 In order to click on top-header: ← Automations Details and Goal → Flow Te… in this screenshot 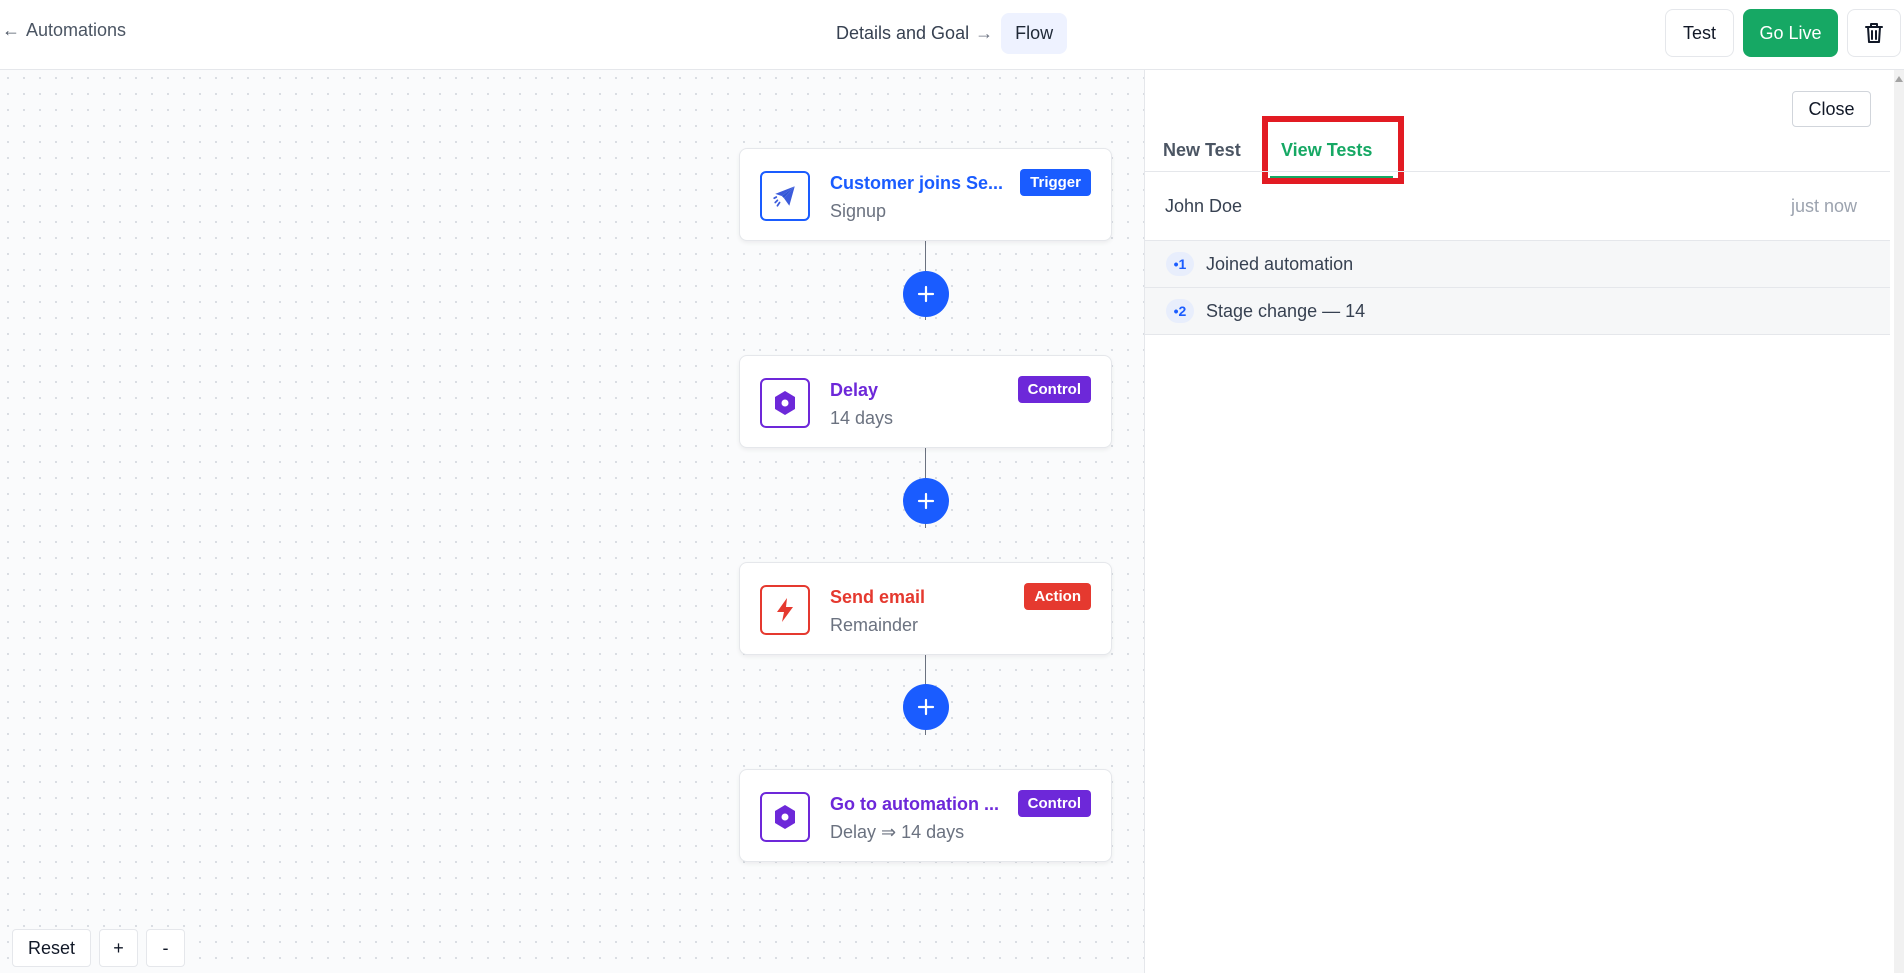, I will do `click(952, 35)`.